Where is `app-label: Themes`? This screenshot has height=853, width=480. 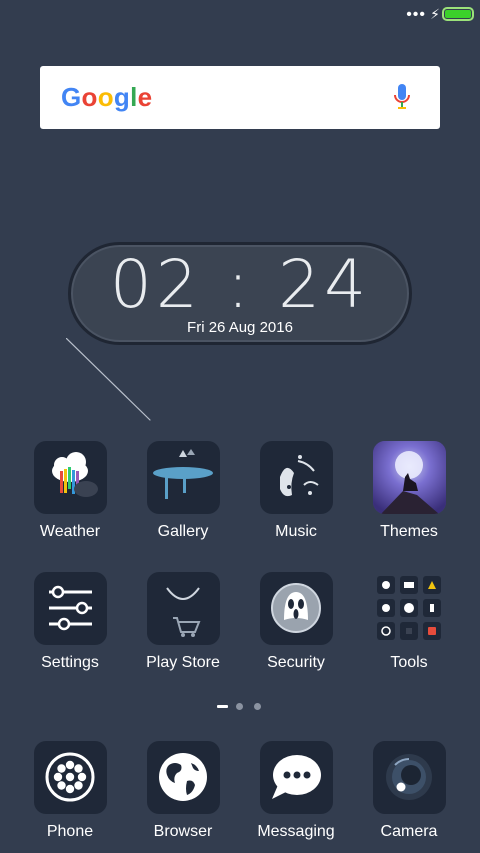 app-label: Themes is located at coordinates (409, 531).